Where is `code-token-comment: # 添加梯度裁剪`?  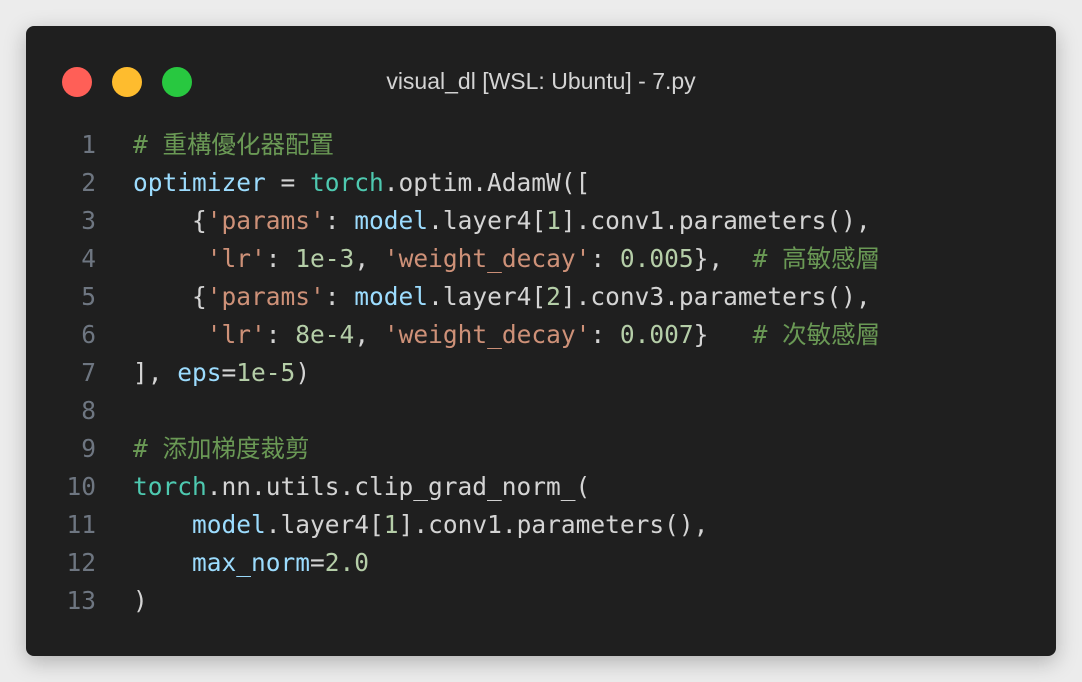
code-token-comment: # 添加梯度裁剪 is located at coordinates (221, 448).